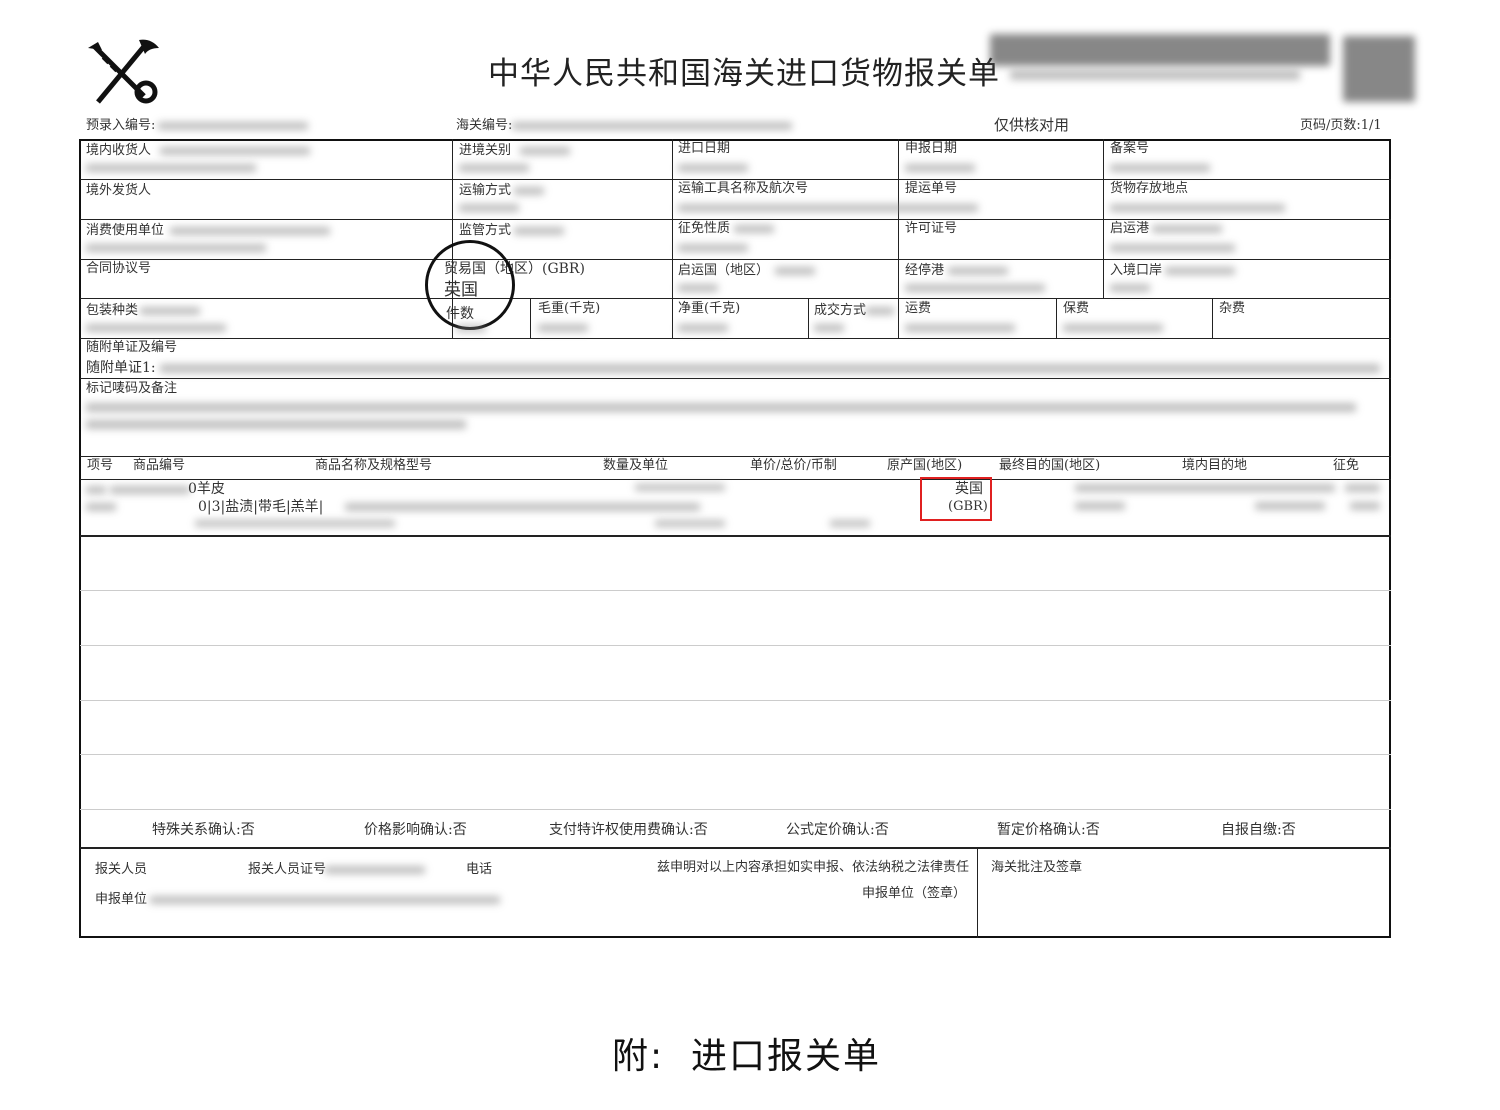 This screenshot has height=1110, width=1500. What do you see at coordinates (1076, 308) in the screenshot?
I see `insurance-label: 保费` at bounding box center [1076, 308].